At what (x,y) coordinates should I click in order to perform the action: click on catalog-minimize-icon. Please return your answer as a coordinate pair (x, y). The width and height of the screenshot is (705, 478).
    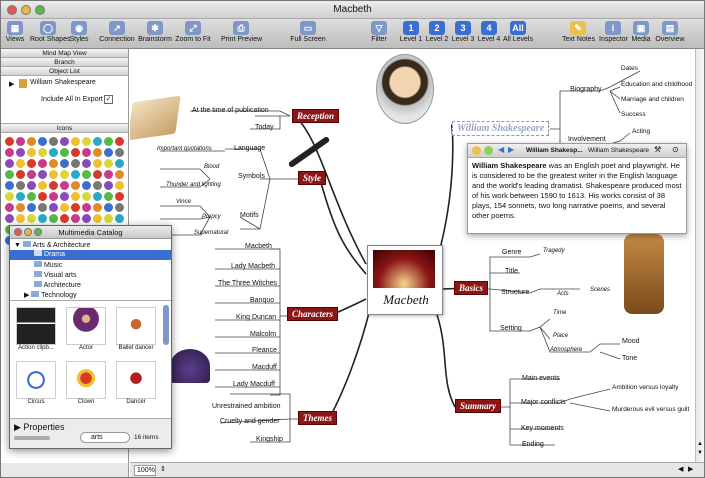
    Looking at the image, I should click on (28, 232).